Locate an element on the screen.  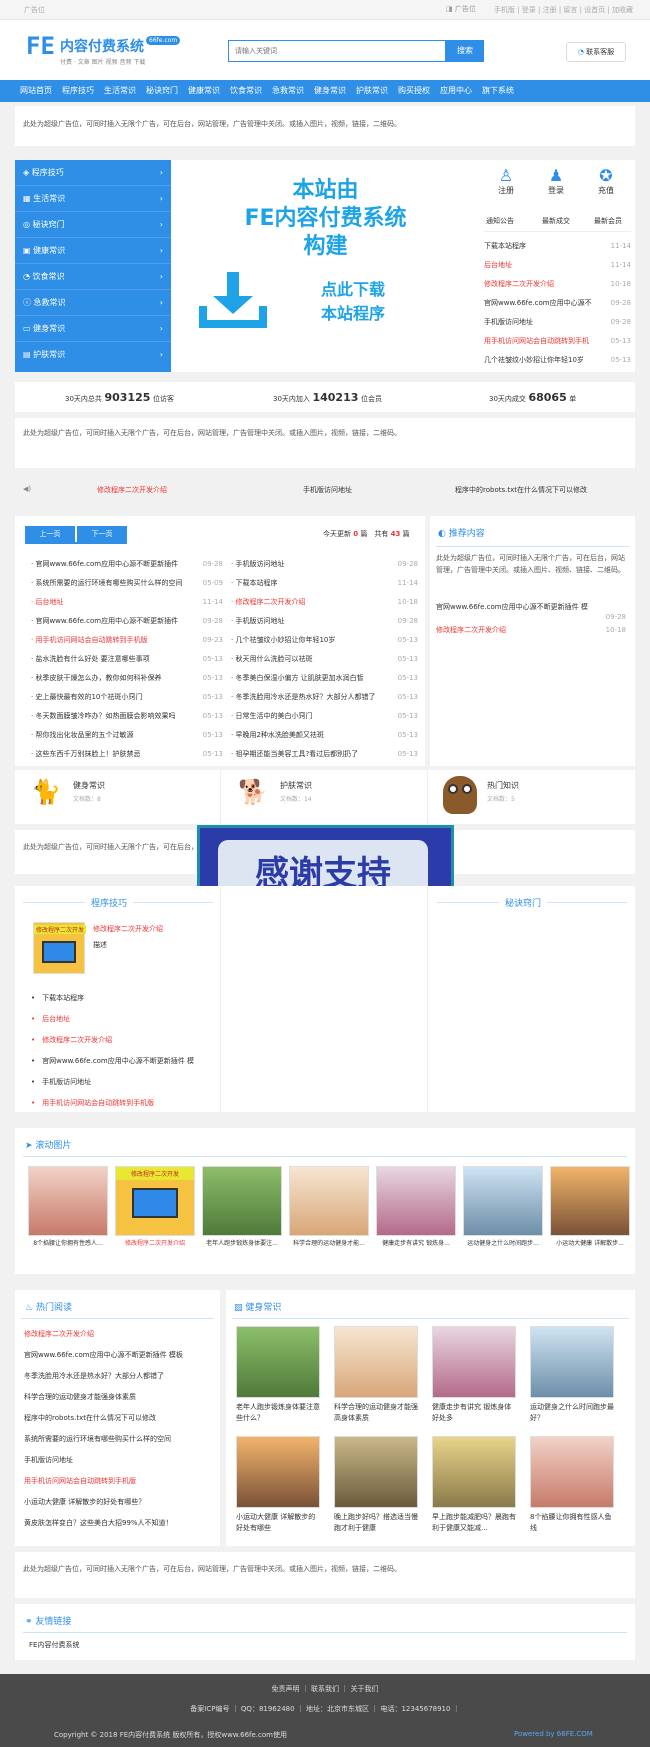
nav-item: 购买授权 is located at coordinates (414, 91).